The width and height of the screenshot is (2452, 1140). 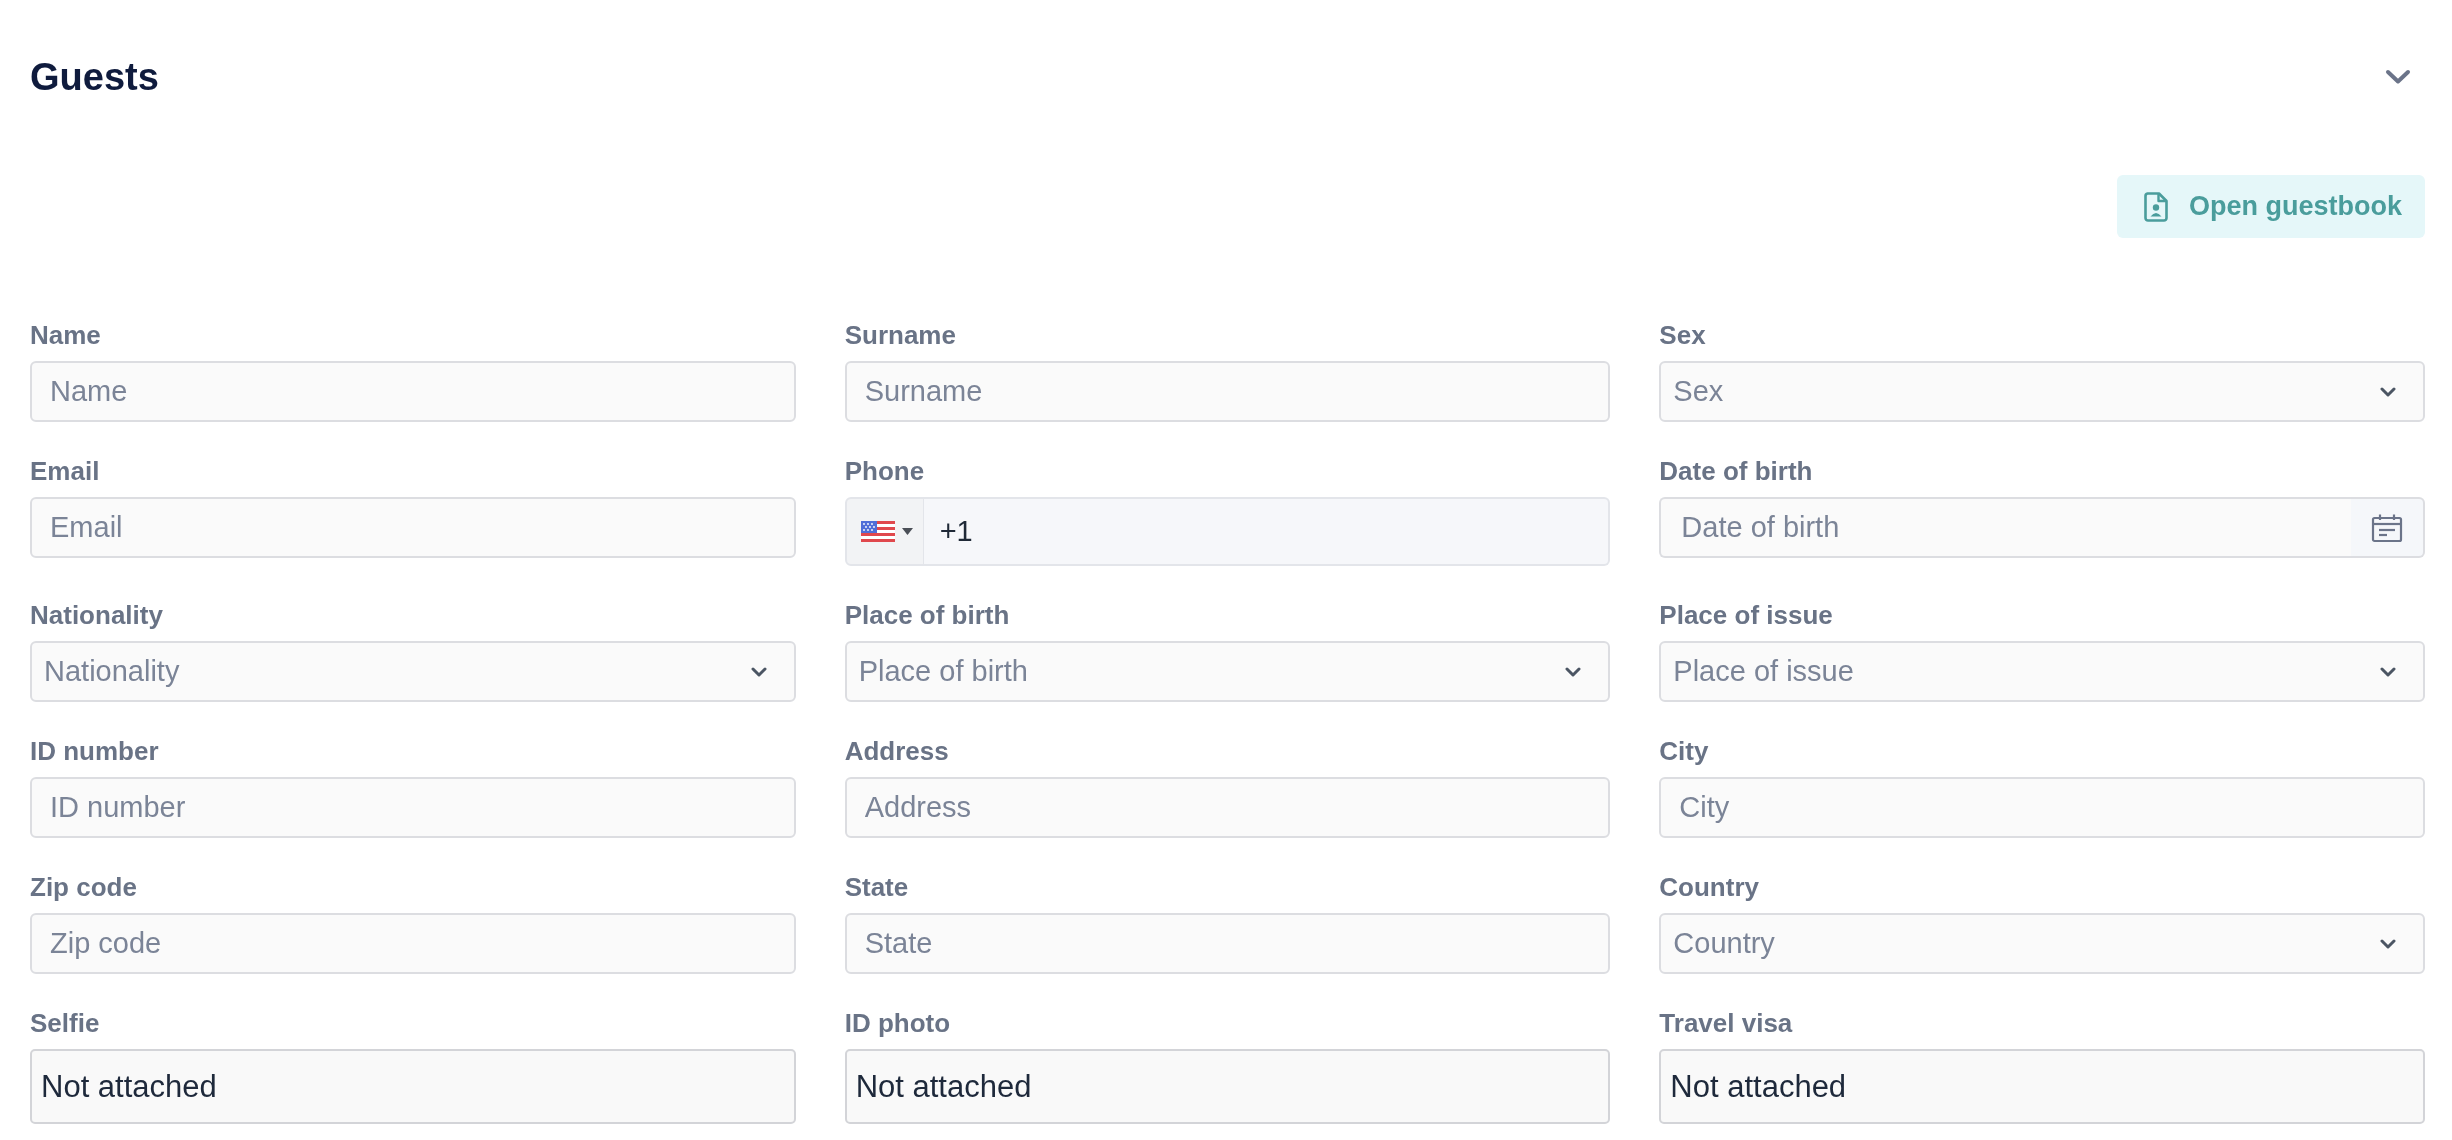 I want to click on field-label: Name, so click(x=65, y=335).